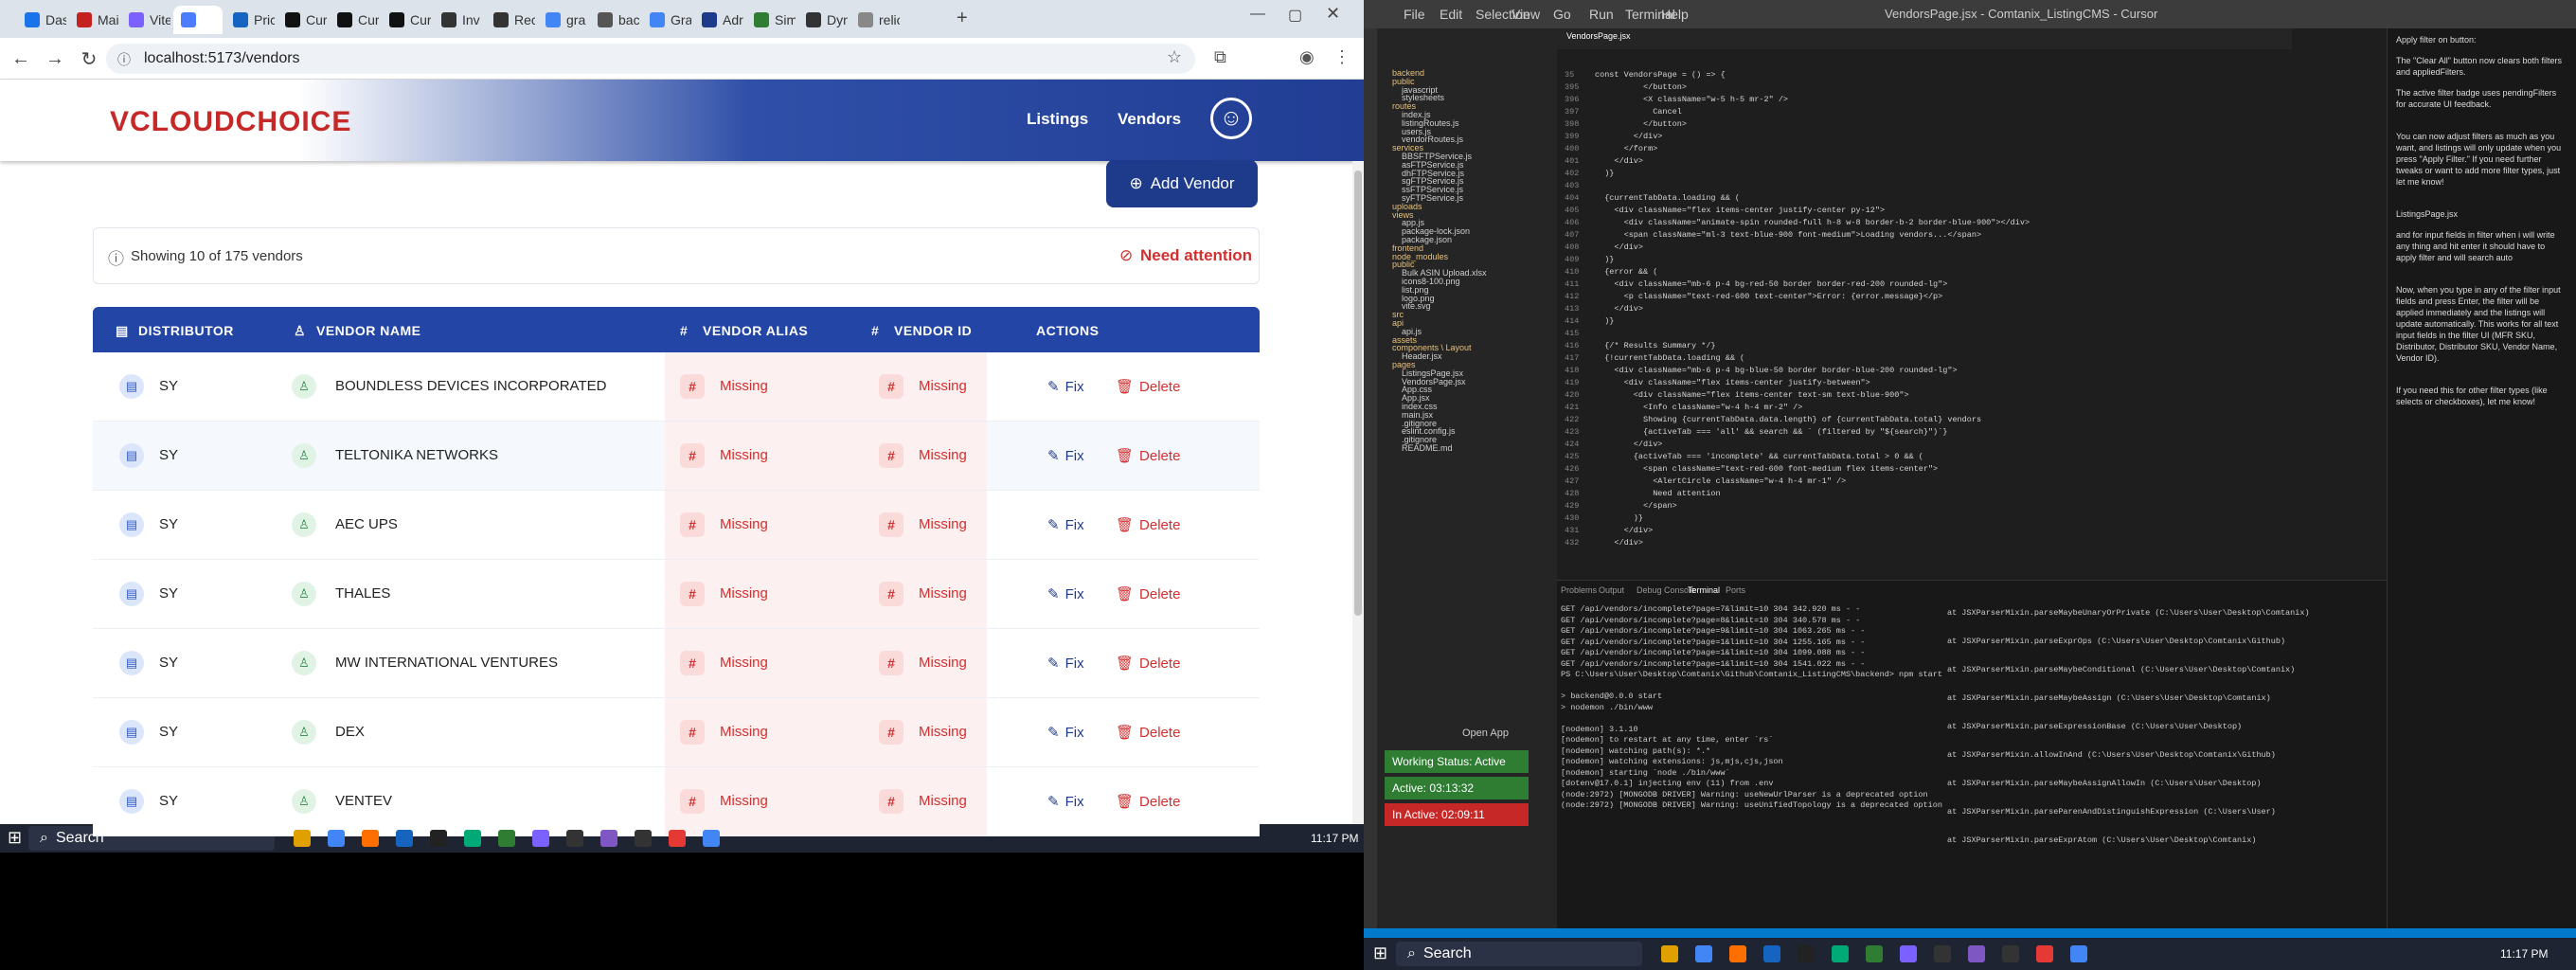 This screenshot has height=970, width=2576. I want to click on tree-item: vite.svg, so click(1416, 306).